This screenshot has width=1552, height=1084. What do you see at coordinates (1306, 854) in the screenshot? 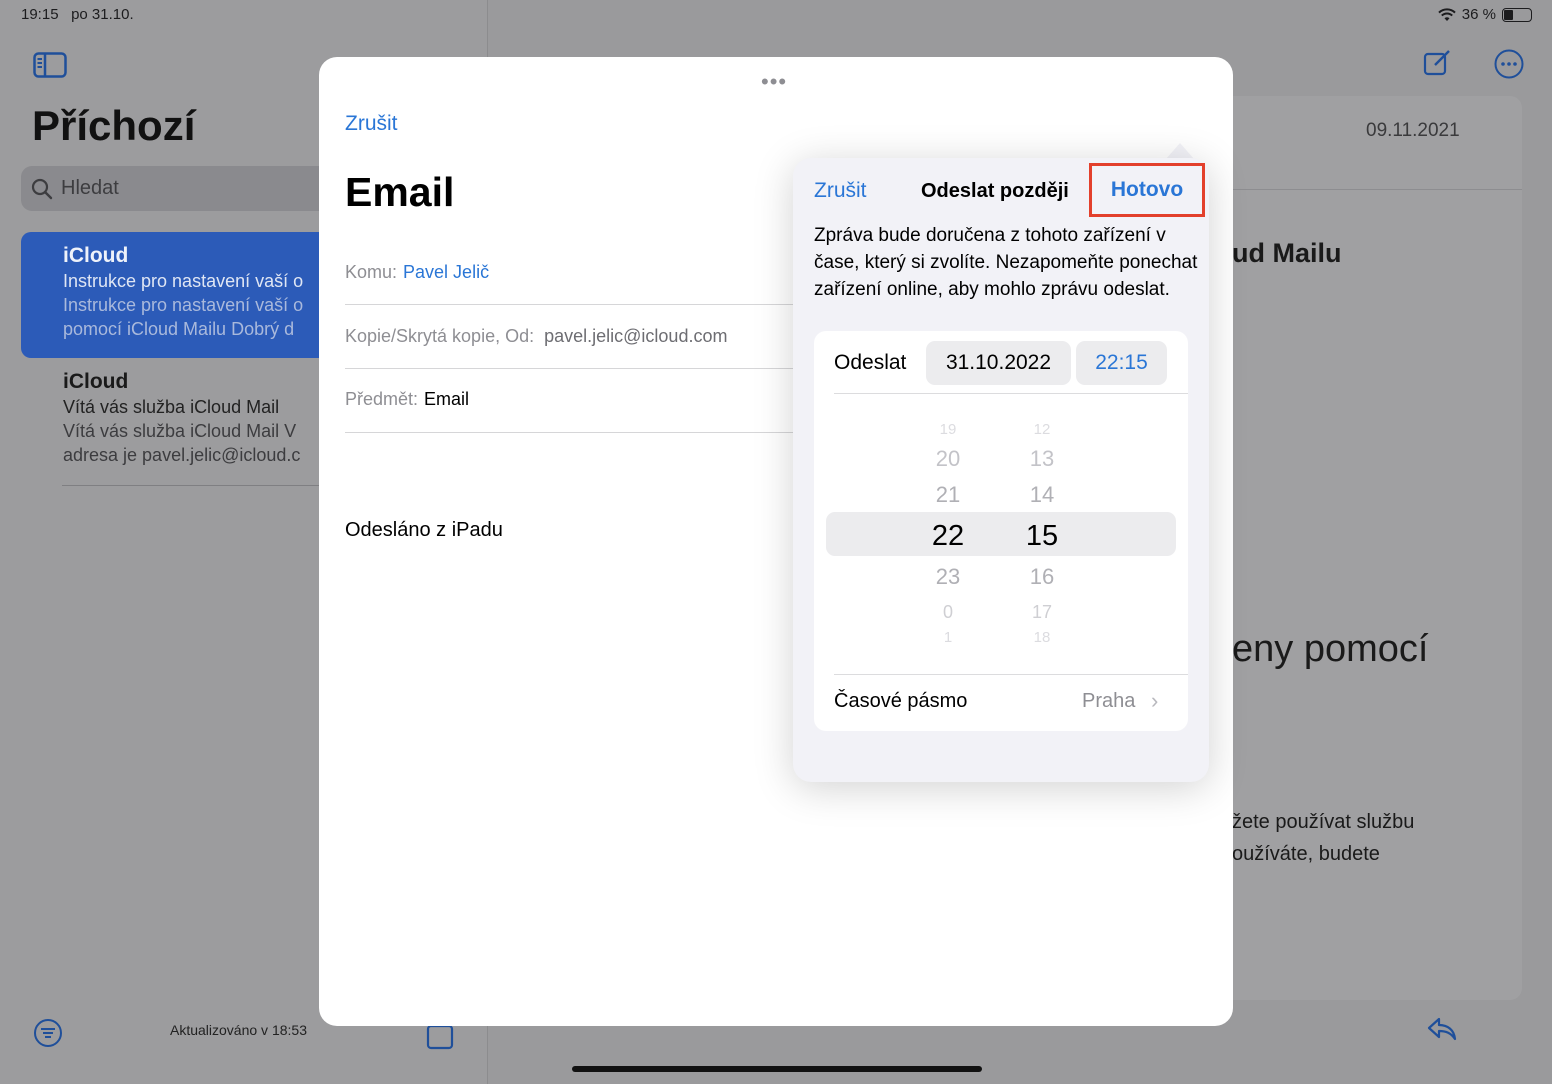
I see `message-body-text: oužíváte, budete` at bounding box center [1306, 854].